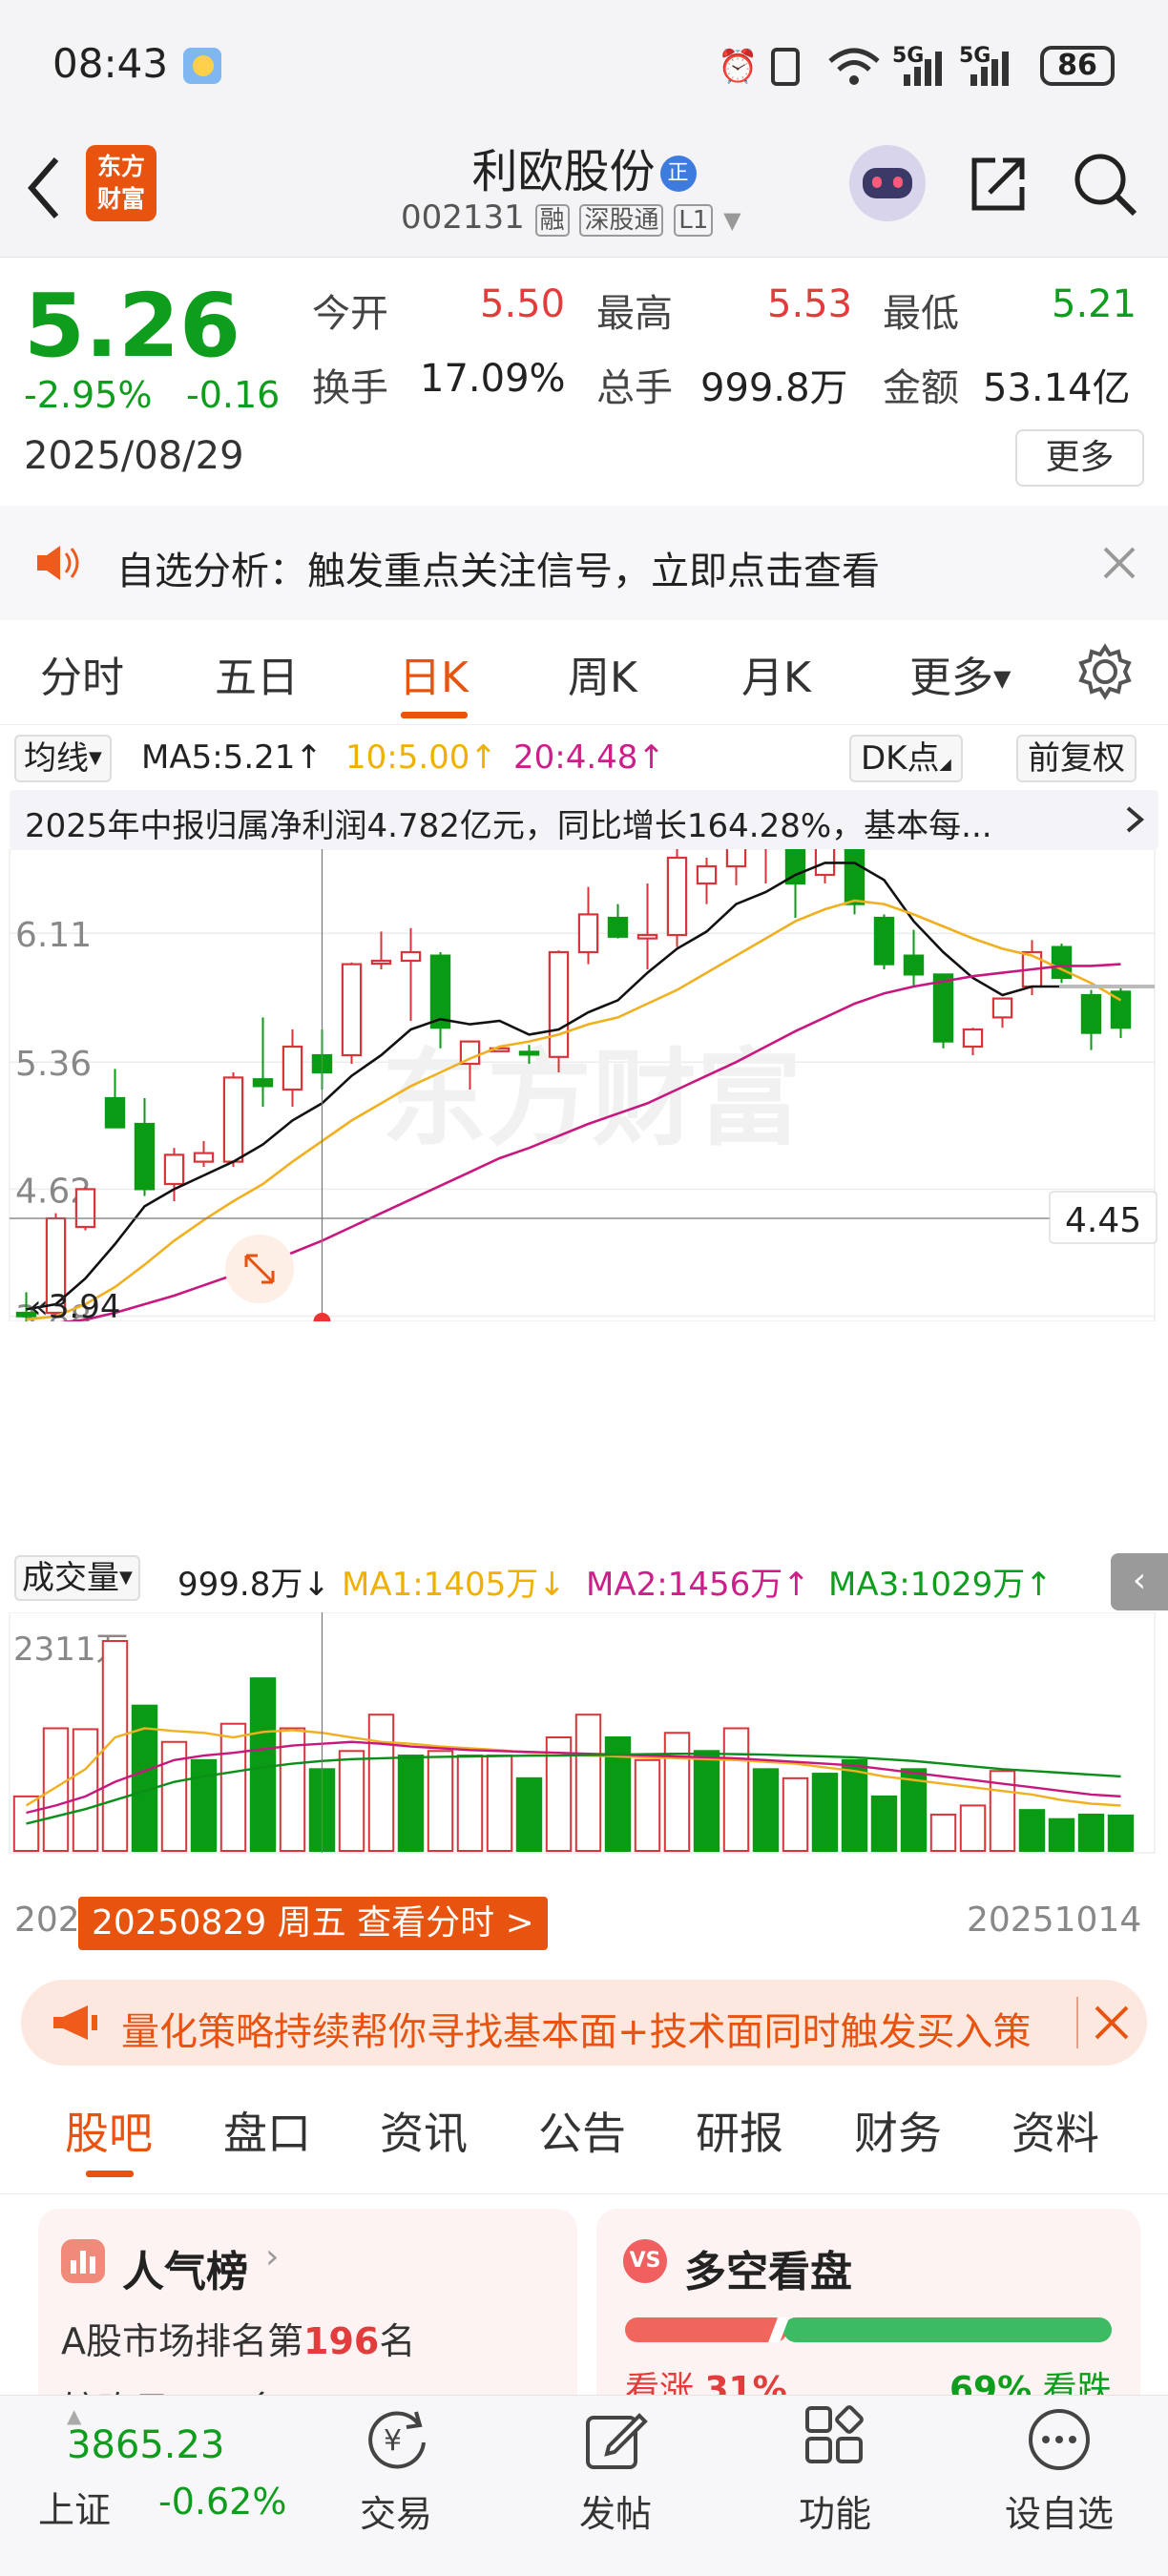  I want to click on adjust-select: 前复权, so click(1076, 758).